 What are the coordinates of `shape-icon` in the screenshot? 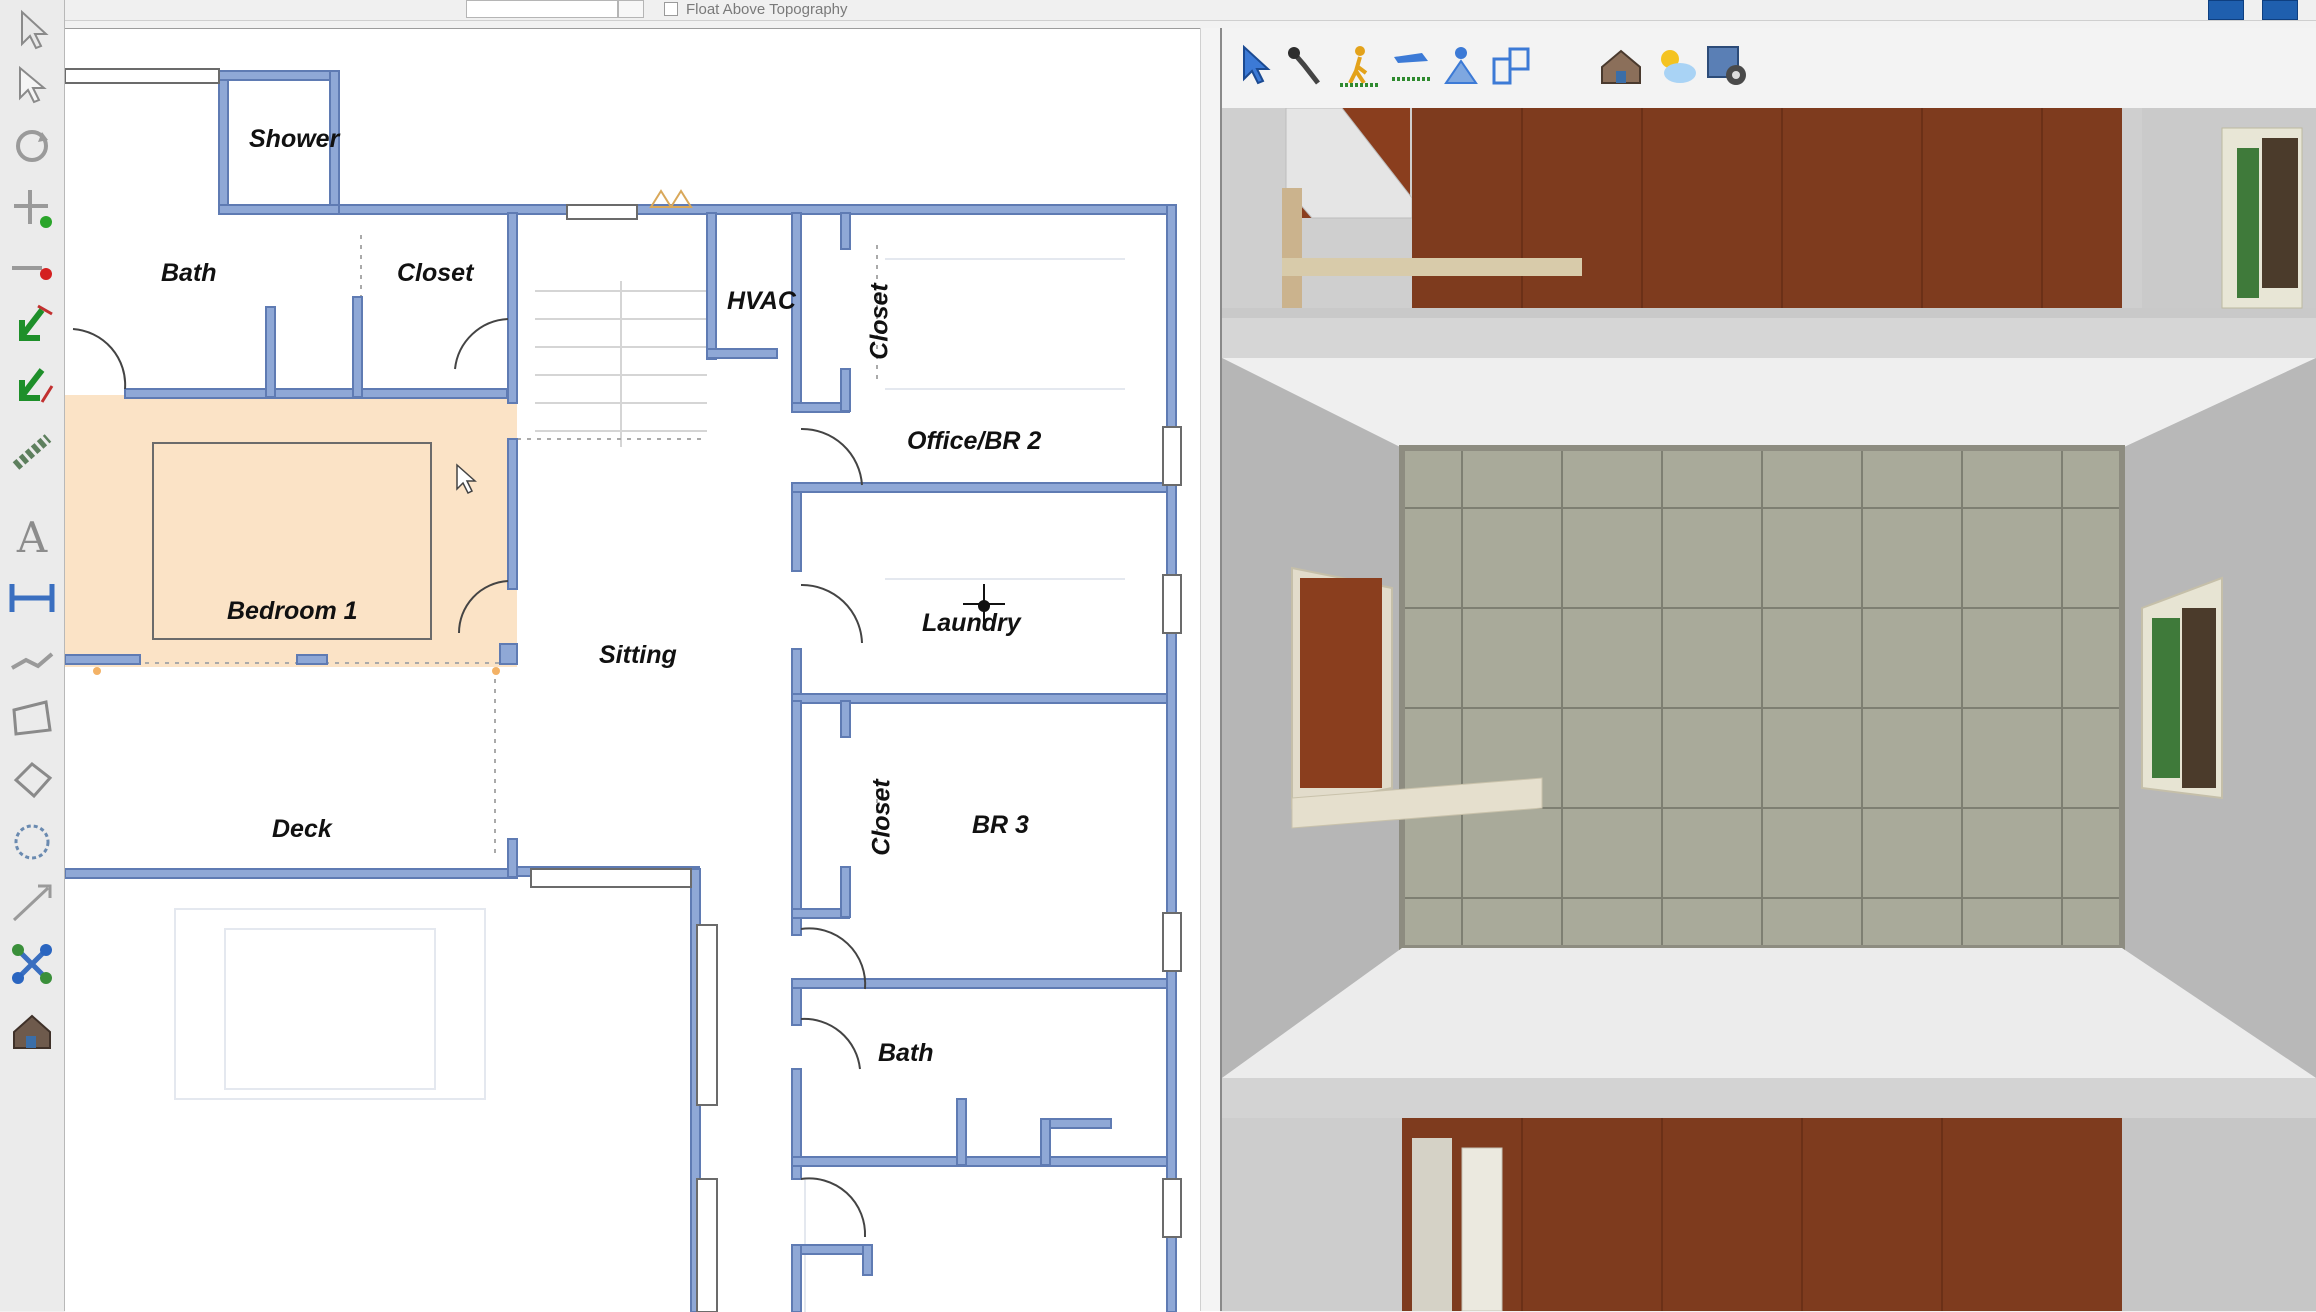 It's located at (32, 780).